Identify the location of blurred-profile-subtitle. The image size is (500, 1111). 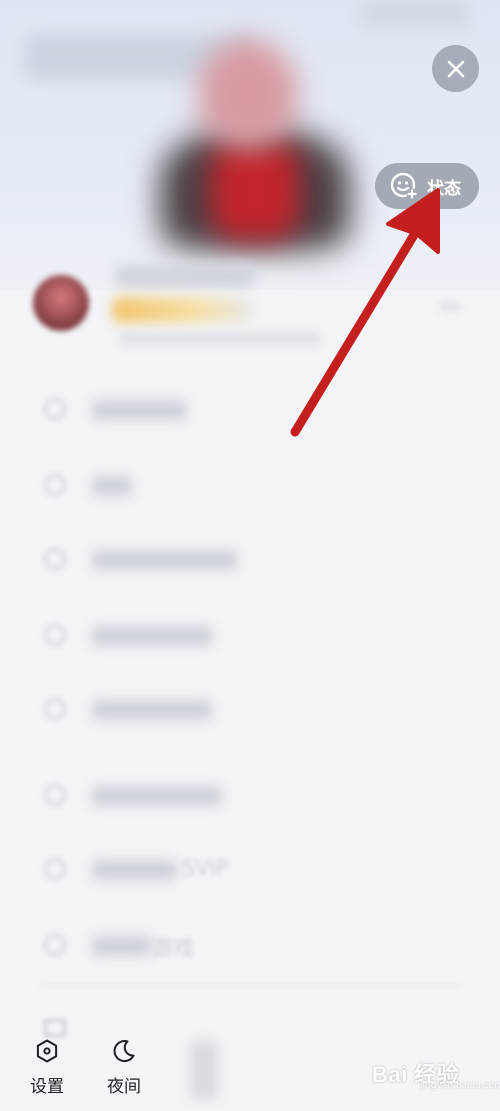
(220, 339).